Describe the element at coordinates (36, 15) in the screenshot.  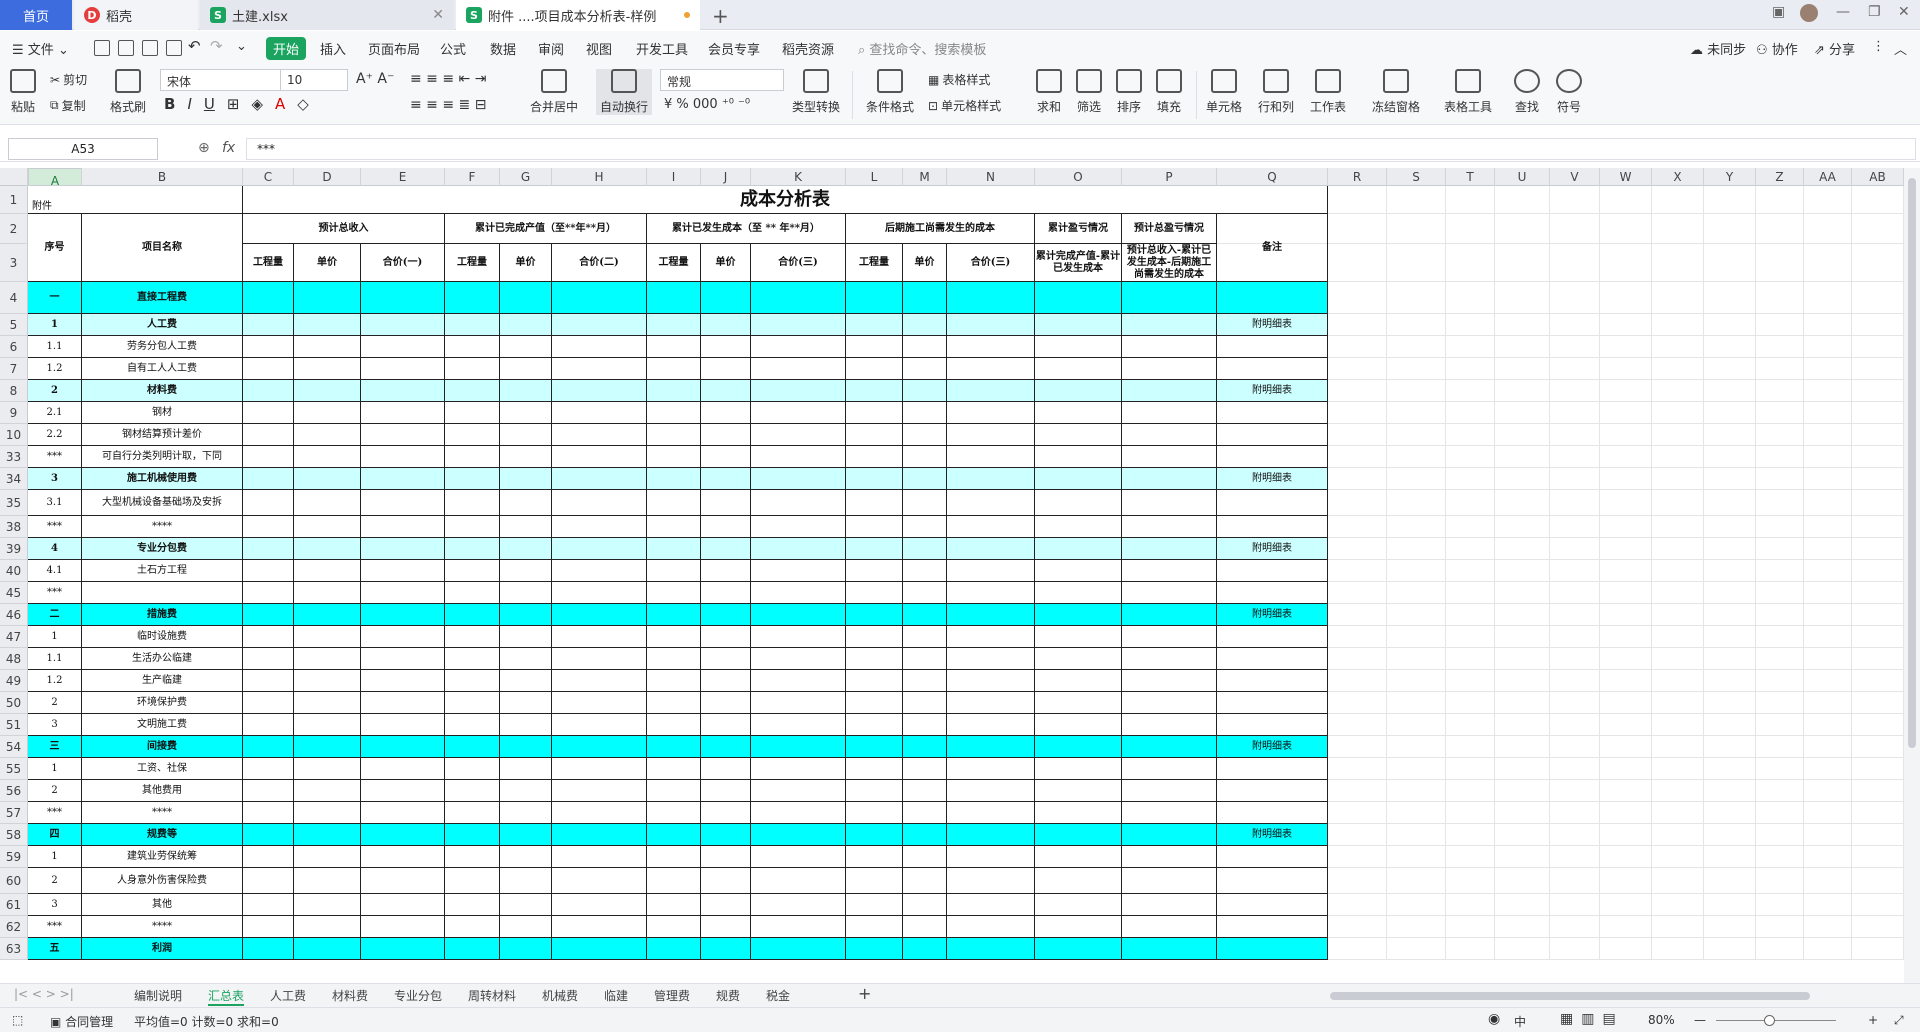
I see `tab-home: 首页` at that location.